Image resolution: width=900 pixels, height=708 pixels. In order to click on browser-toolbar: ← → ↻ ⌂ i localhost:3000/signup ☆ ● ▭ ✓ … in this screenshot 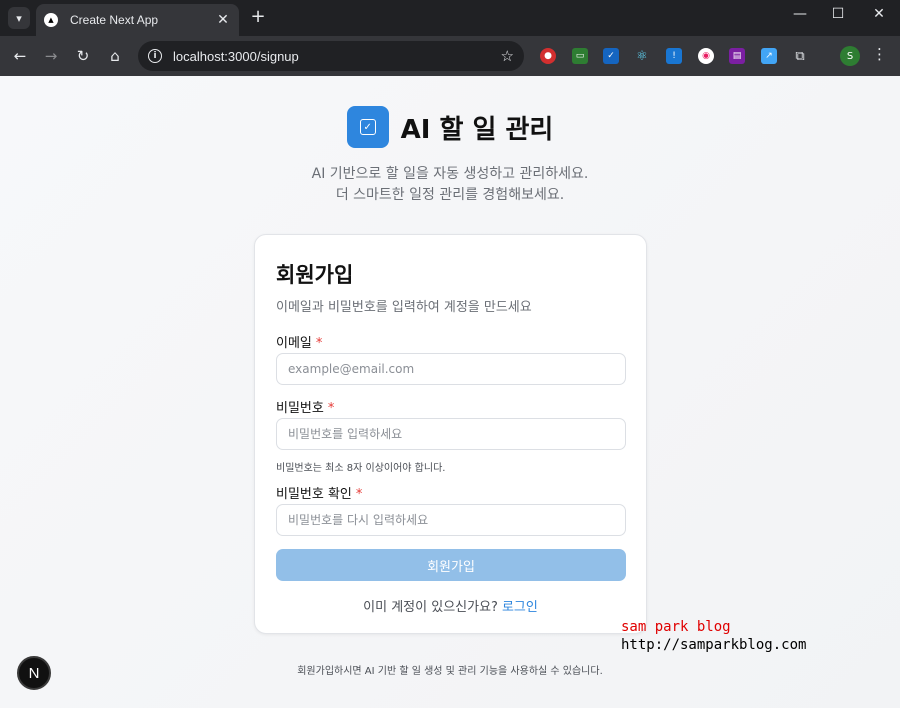, I will do `click(450, 56)`.